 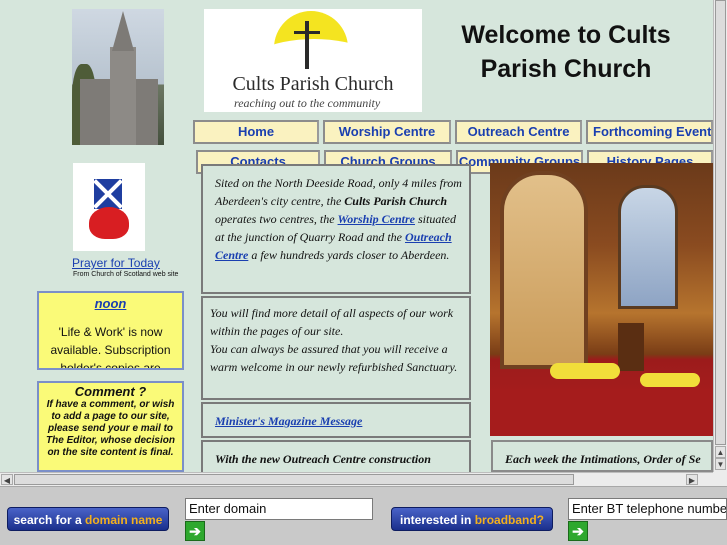 I want to click on ministers-magazine-link: Minister's Magazine Message, so click(x=288, y=421).